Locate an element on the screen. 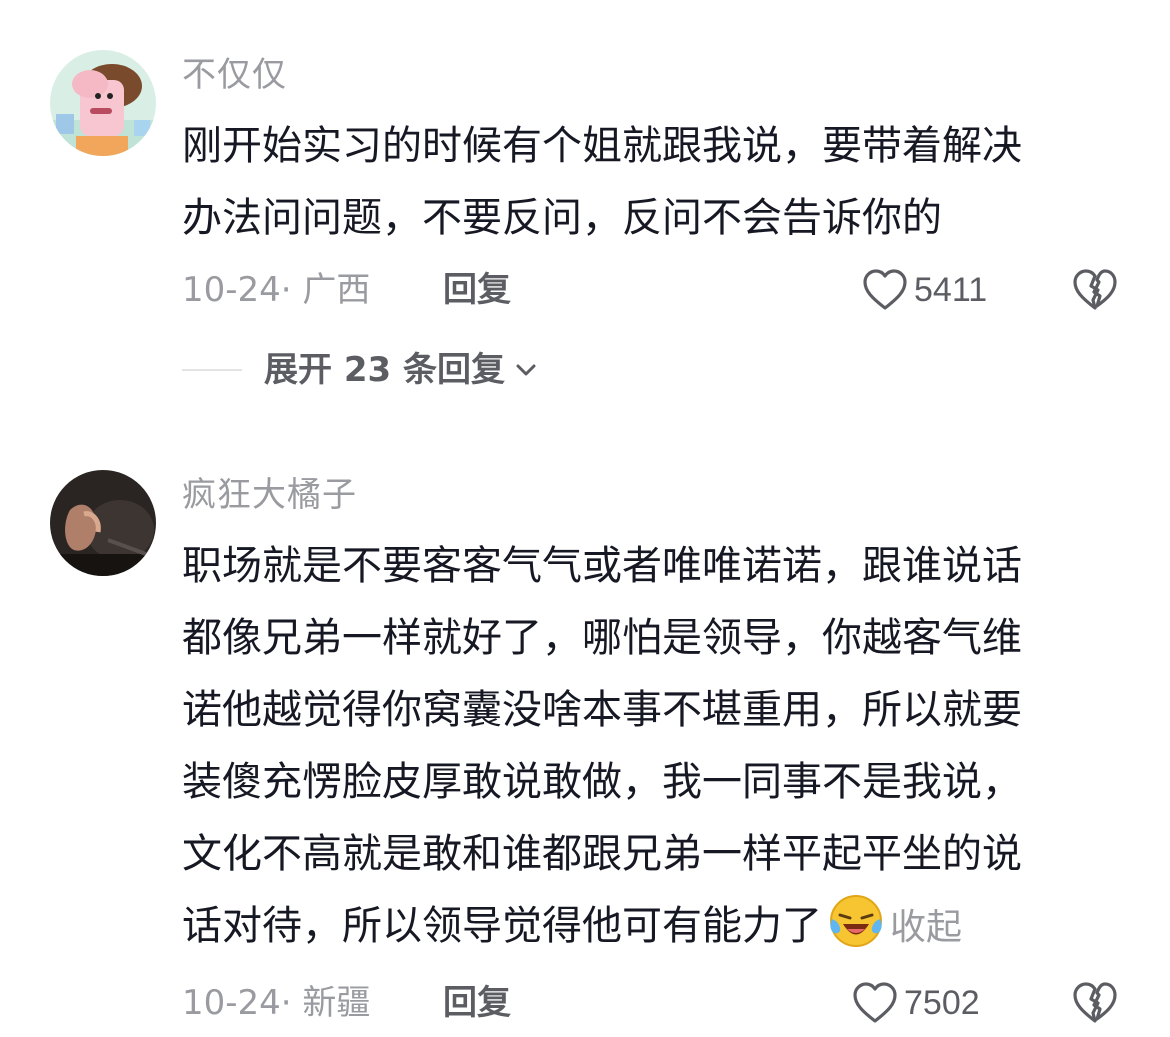 Image resolution: width=1170 pixels, height=1037 pixels. username: 疯狂大橘子 is located at coordinates (269, 495).